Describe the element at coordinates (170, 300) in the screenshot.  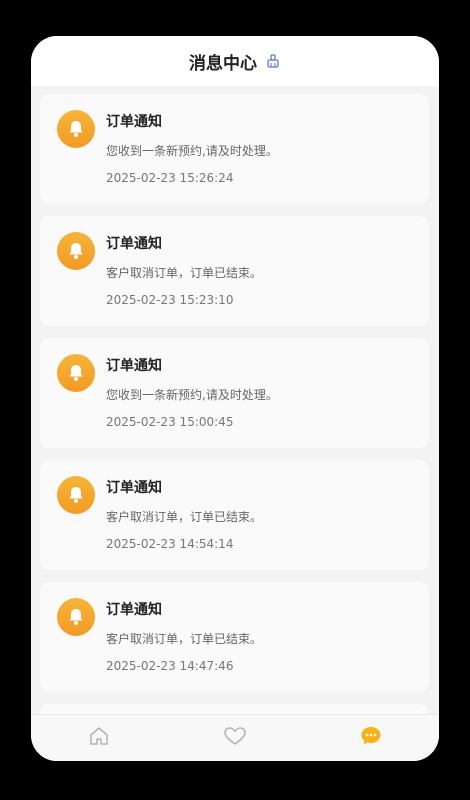
I see `notification-time: 2025-02-23 15:23:10` at that location.